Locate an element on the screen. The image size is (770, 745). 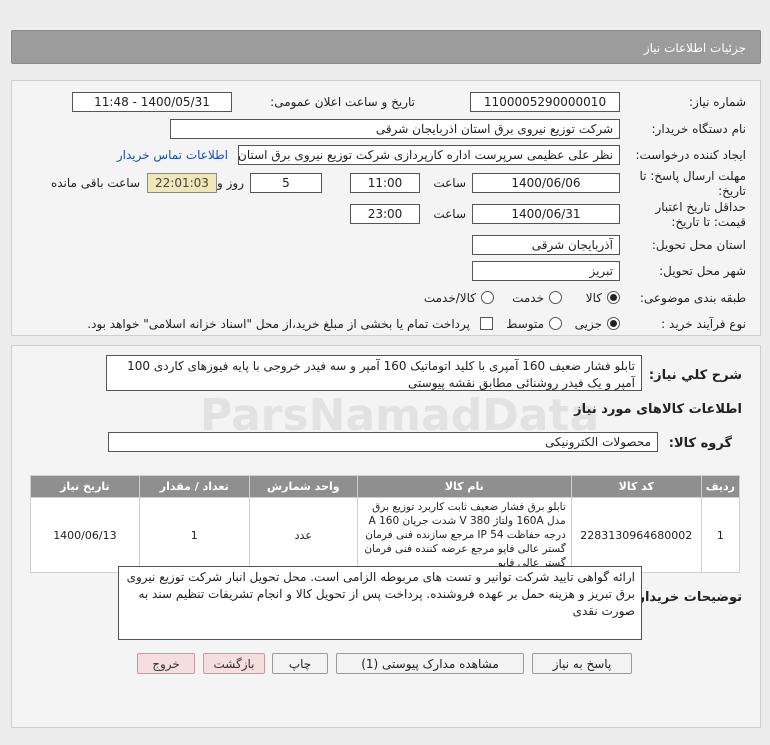
back-button: بازگشت is located at coordinates (234, 663).